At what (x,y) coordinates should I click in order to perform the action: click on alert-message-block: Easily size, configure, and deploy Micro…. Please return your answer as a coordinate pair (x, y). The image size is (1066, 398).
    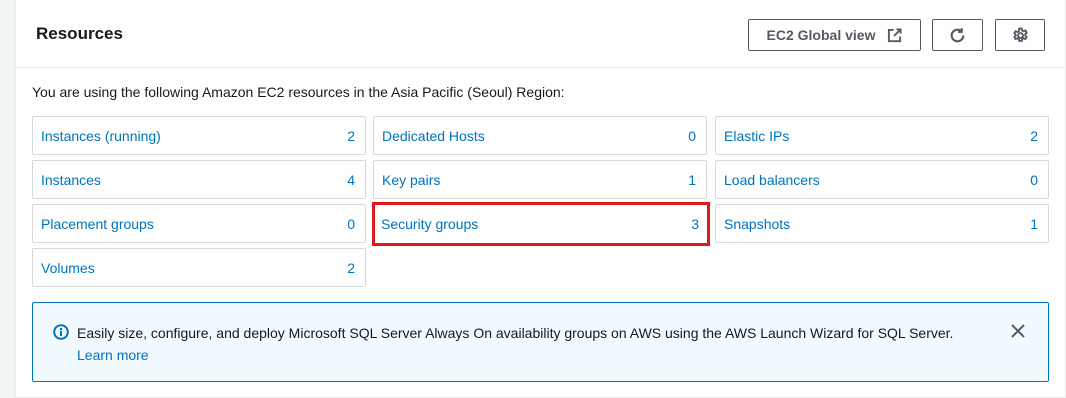
    Looking at the image, I should click on (527, 344).